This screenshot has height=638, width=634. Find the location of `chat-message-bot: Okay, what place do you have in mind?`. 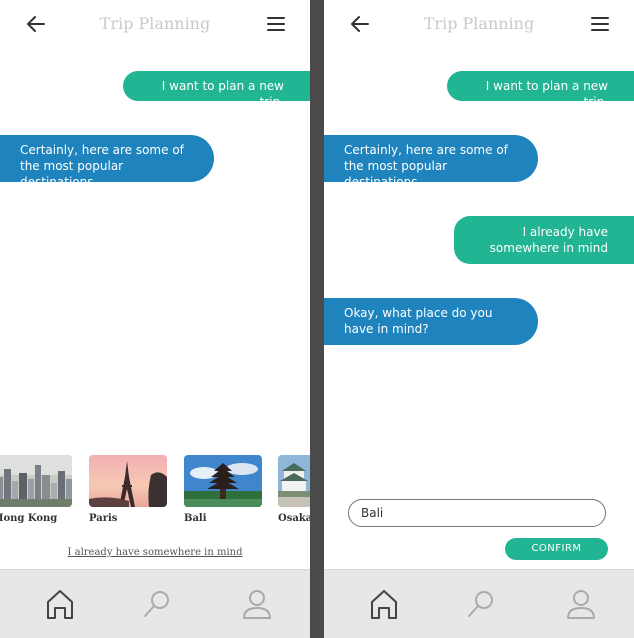

chat-message-bot: Okay, what place do you have in mind? is located at coordinates (431, 321).